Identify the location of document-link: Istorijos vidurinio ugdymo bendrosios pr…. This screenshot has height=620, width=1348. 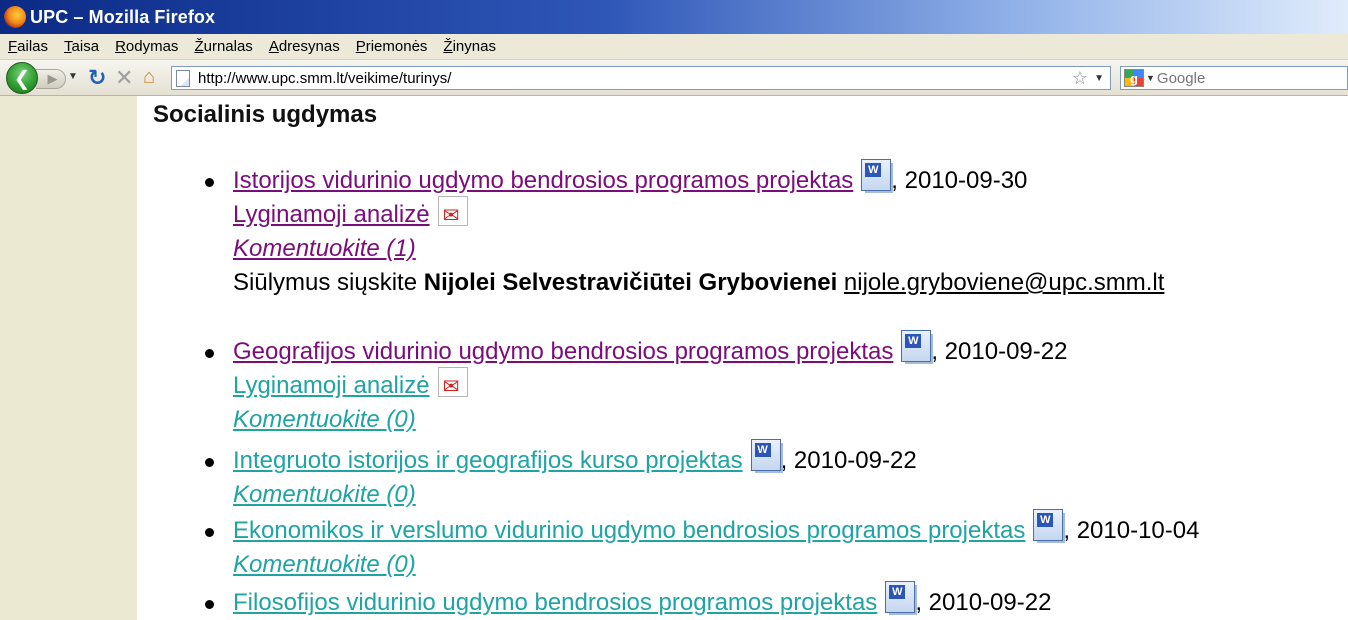
(543, 181).